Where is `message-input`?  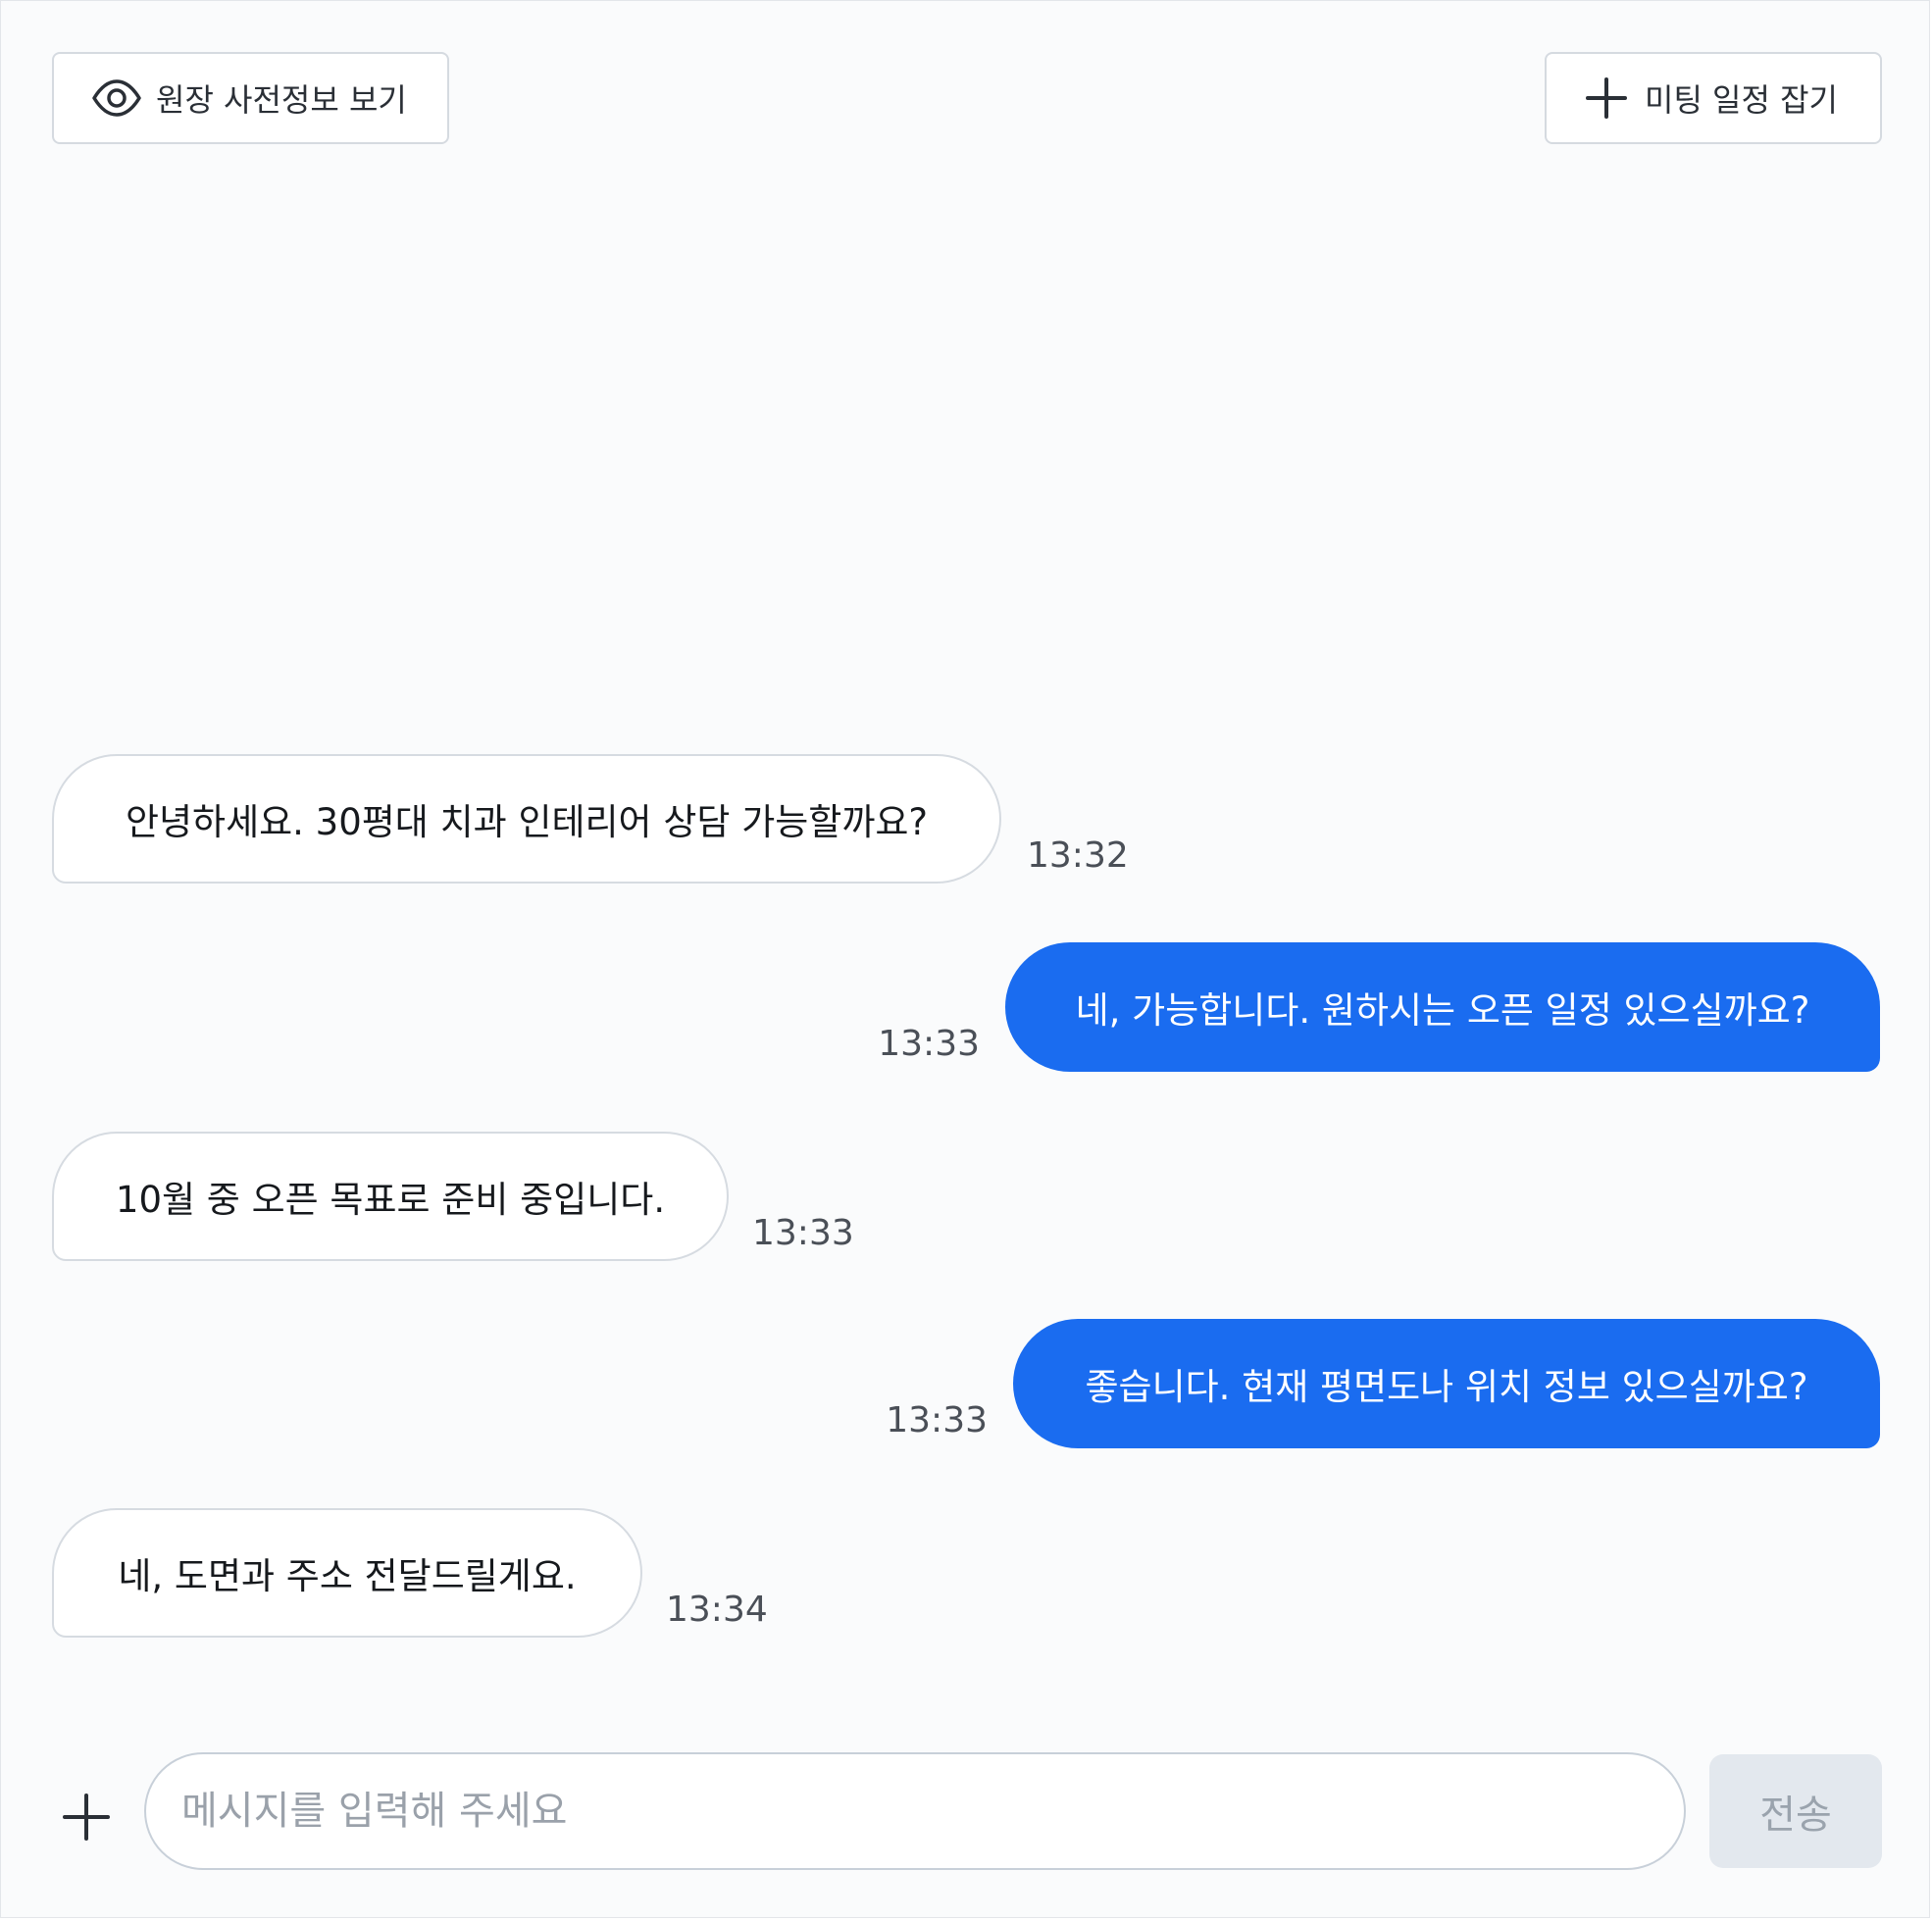 message-input is located at coordinates (915, 1811).